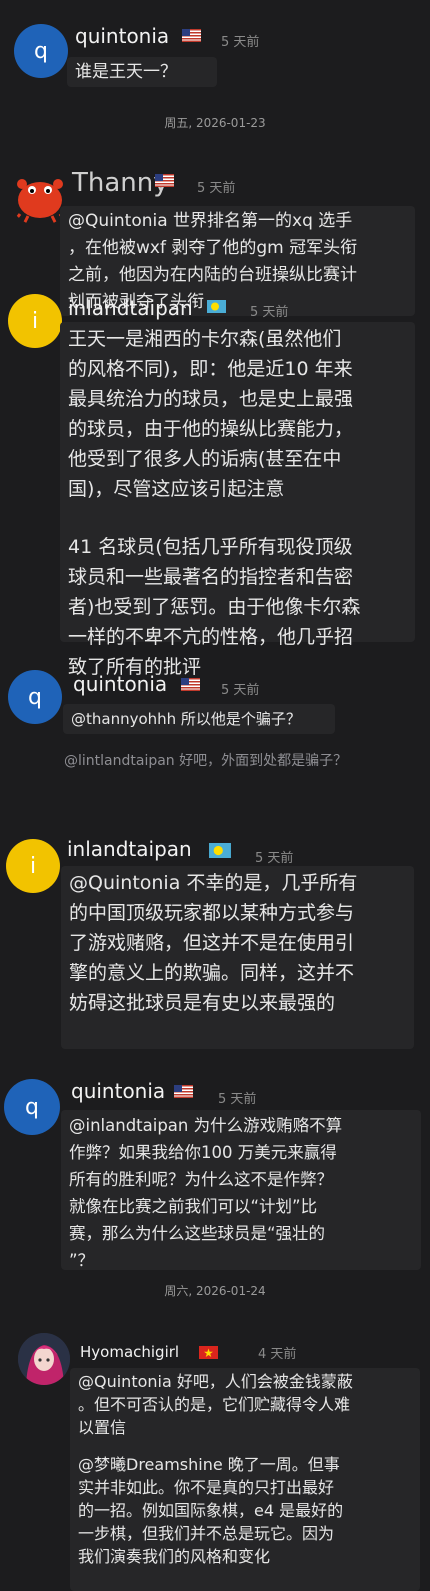  Describe the element at coordinates (277, 1354) in the screenshot. I see `timestamp: 4 天前` at that location.